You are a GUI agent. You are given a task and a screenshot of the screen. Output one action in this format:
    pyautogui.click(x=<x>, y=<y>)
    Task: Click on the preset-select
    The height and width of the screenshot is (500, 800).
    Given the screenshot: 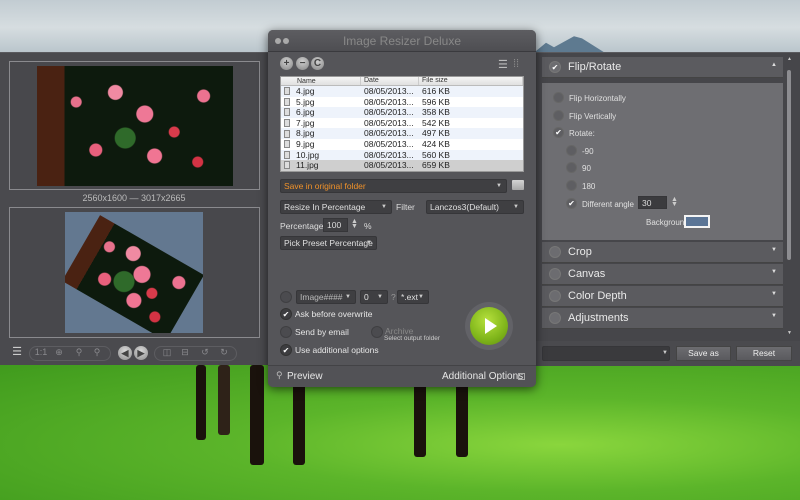 What is the action you would take?
    pyautogui.click(x=606, y=353)
    